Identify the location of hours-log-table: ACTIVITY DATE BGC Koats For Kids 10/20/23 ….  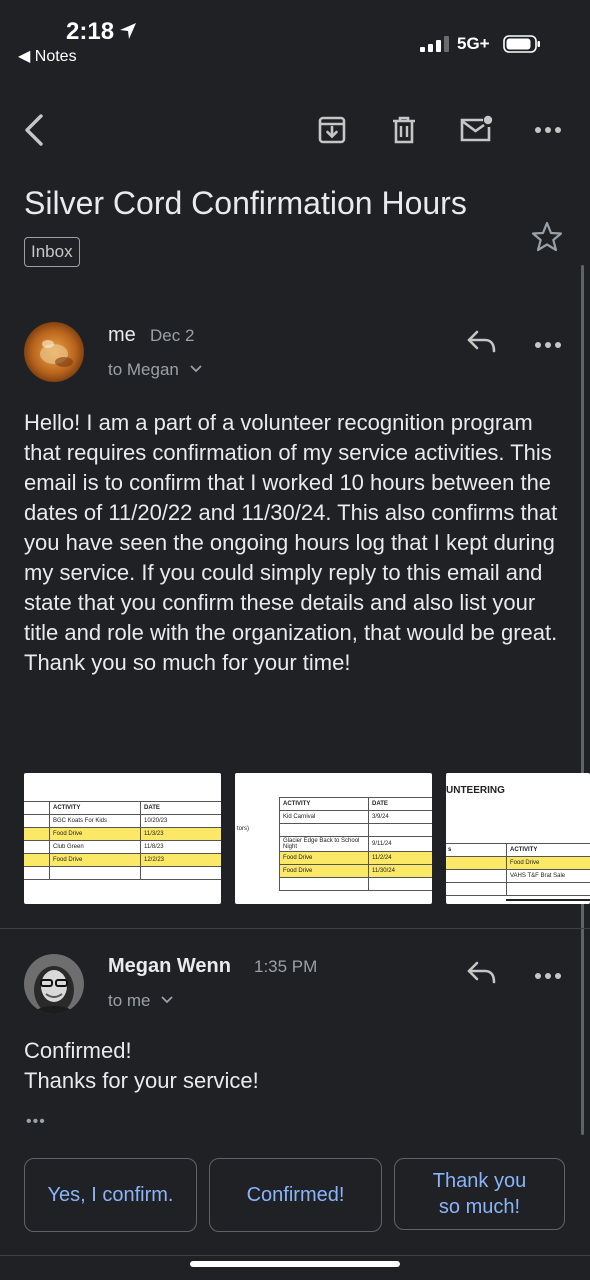
(122, 840).